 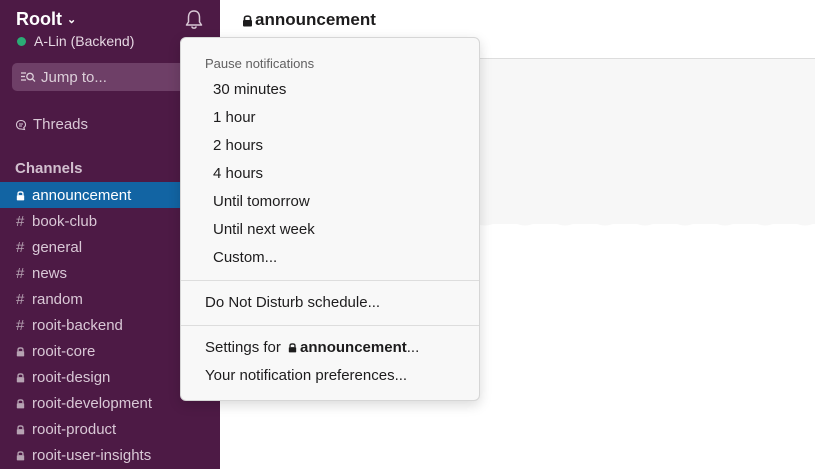 What do you see at coordinates (330, 173) in the screenshot?
I see `pause-4-hours: 4 hours` at bounding box center [330, 173].